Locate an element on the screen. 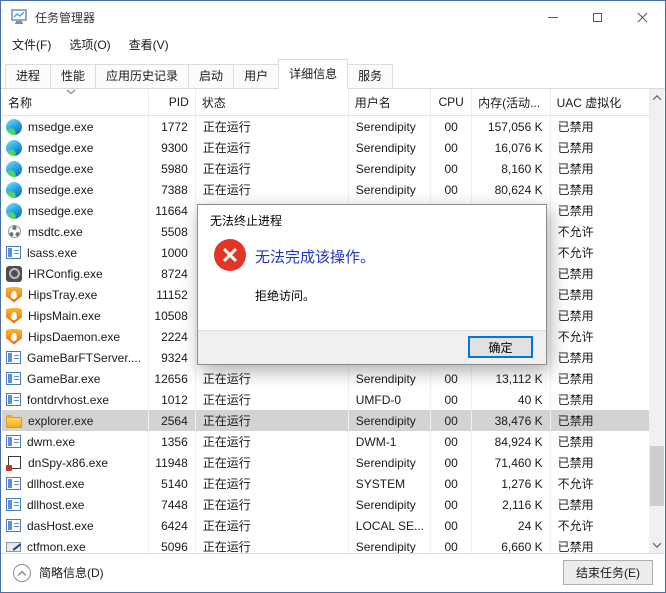  menu-item-options: 选项(O) is located at coordinates (89, 45).